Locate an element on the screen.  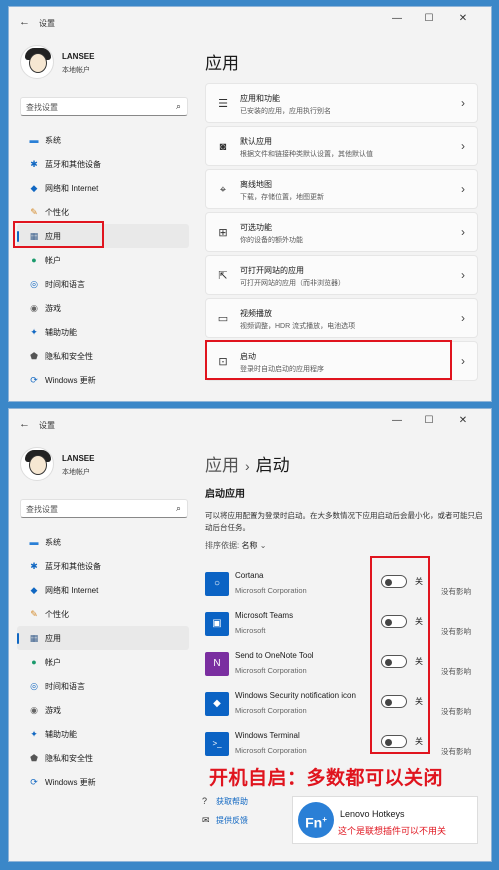
highlight-box-toggles is located at coordinates (400, 655).